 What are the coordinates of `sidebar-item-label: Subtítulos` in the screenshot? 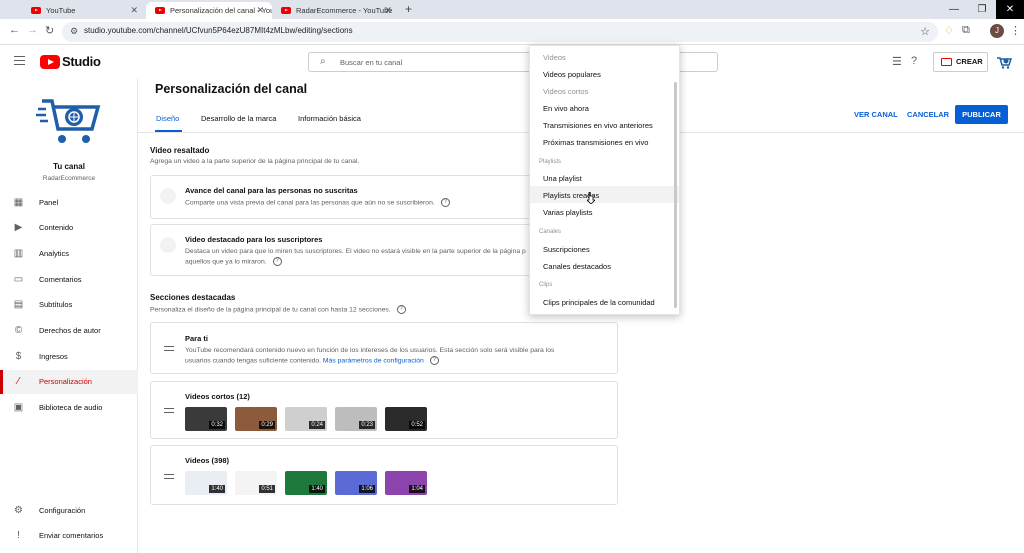 It's located at (56, 304).